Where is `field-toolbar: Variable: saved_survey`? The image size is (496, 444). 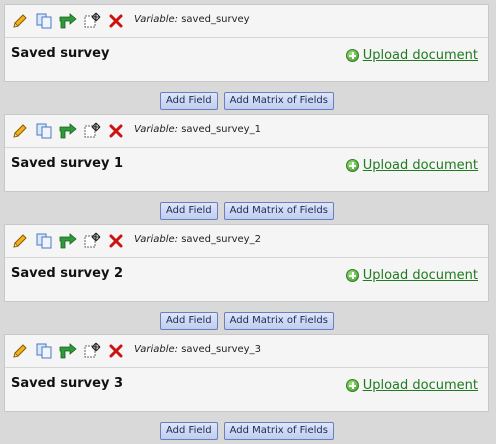
field-toolbar: Variable: saved_survey is located at coordinates (246, 21).